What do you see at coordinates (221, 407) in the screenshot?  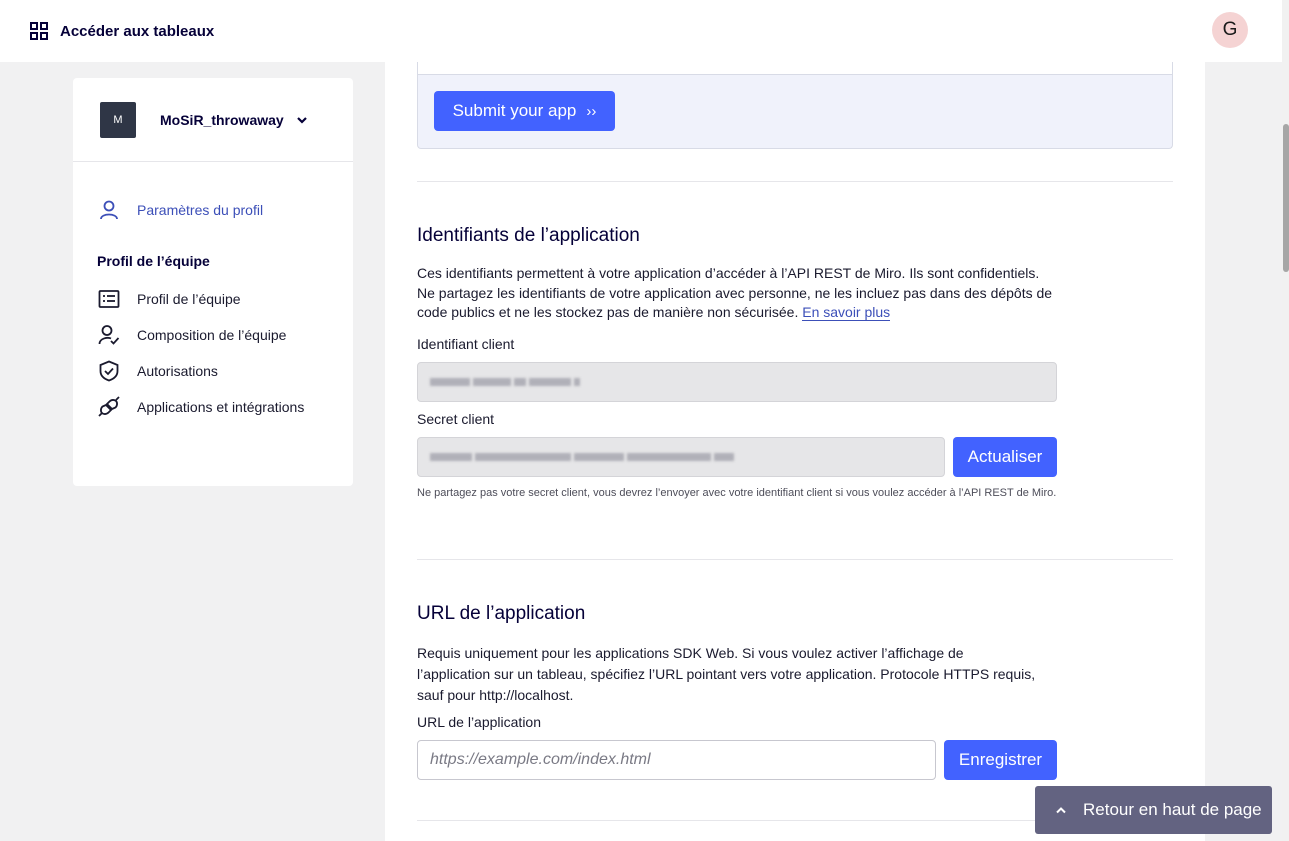 I see `sidebar-item-label: Applications et intégrations` at bounding box center [221, 407].